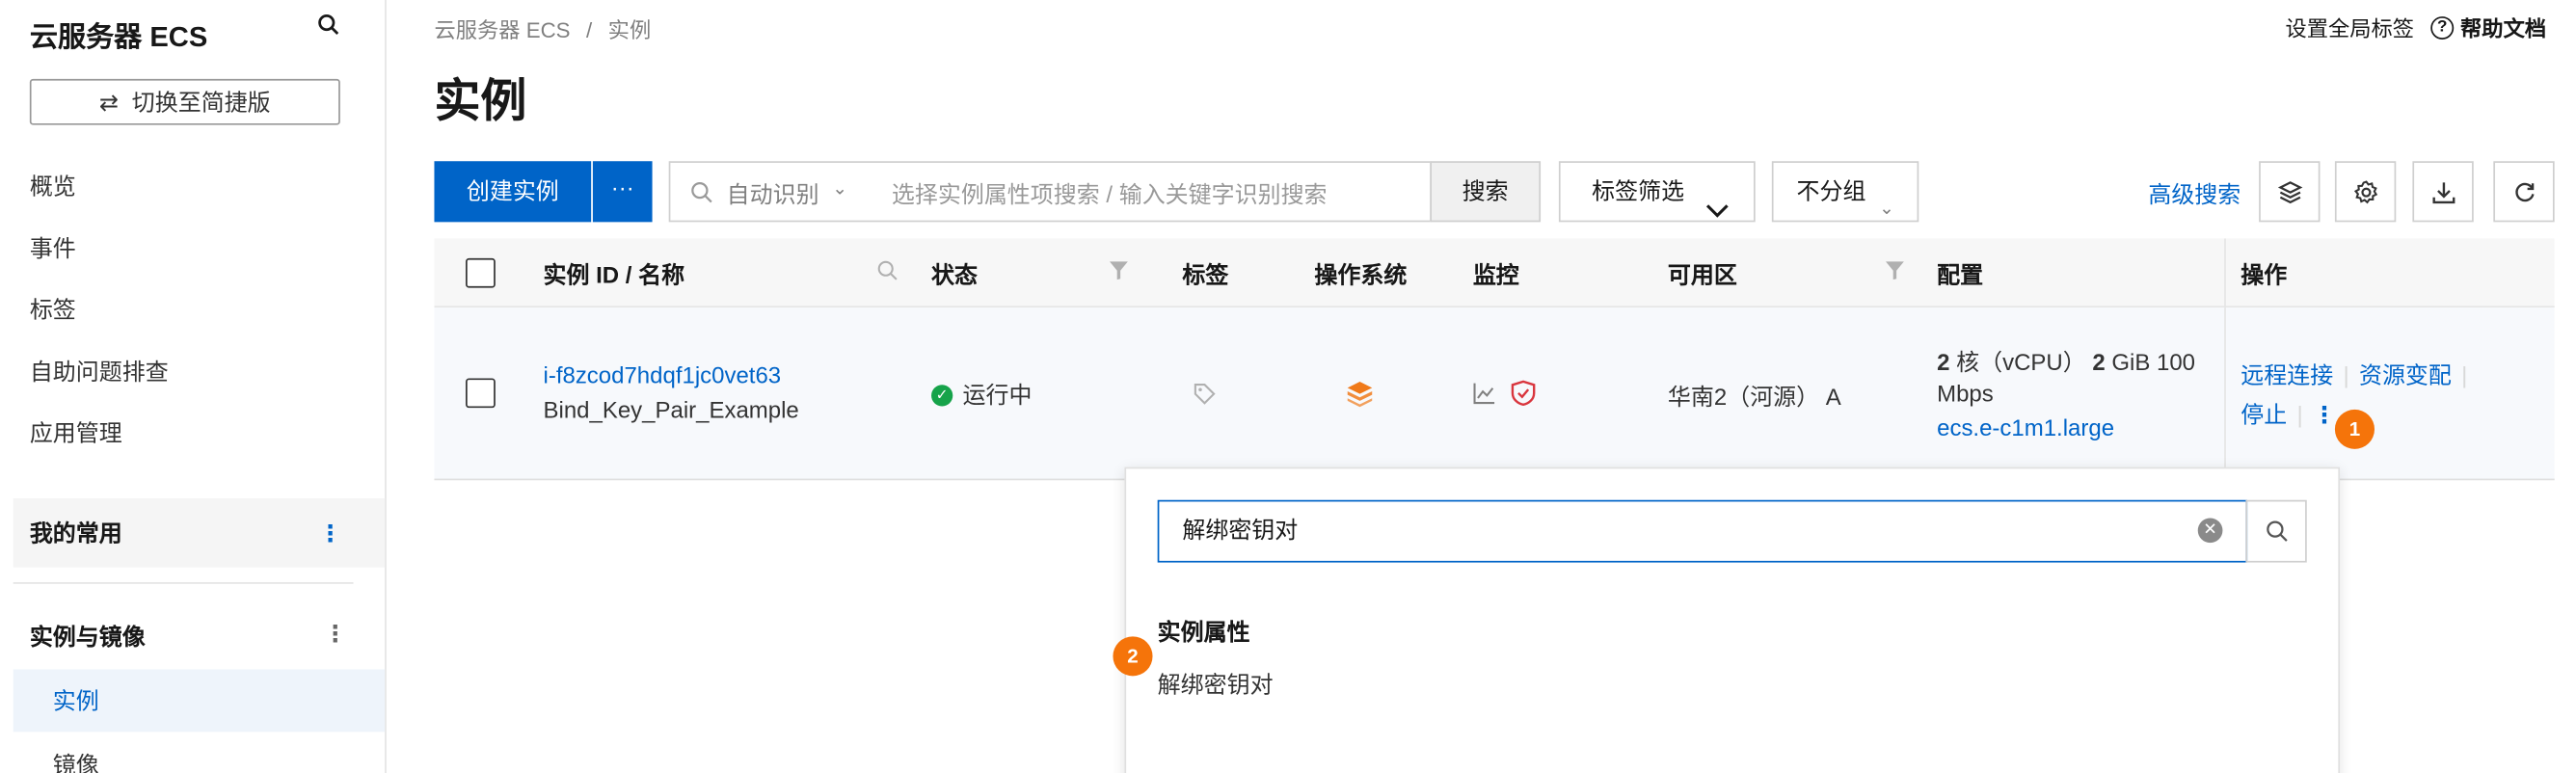 This screenshot has width=2576, height=773. I want to click on unbind-key-pair-option: 解绑密钥对, so click(1216, 685).